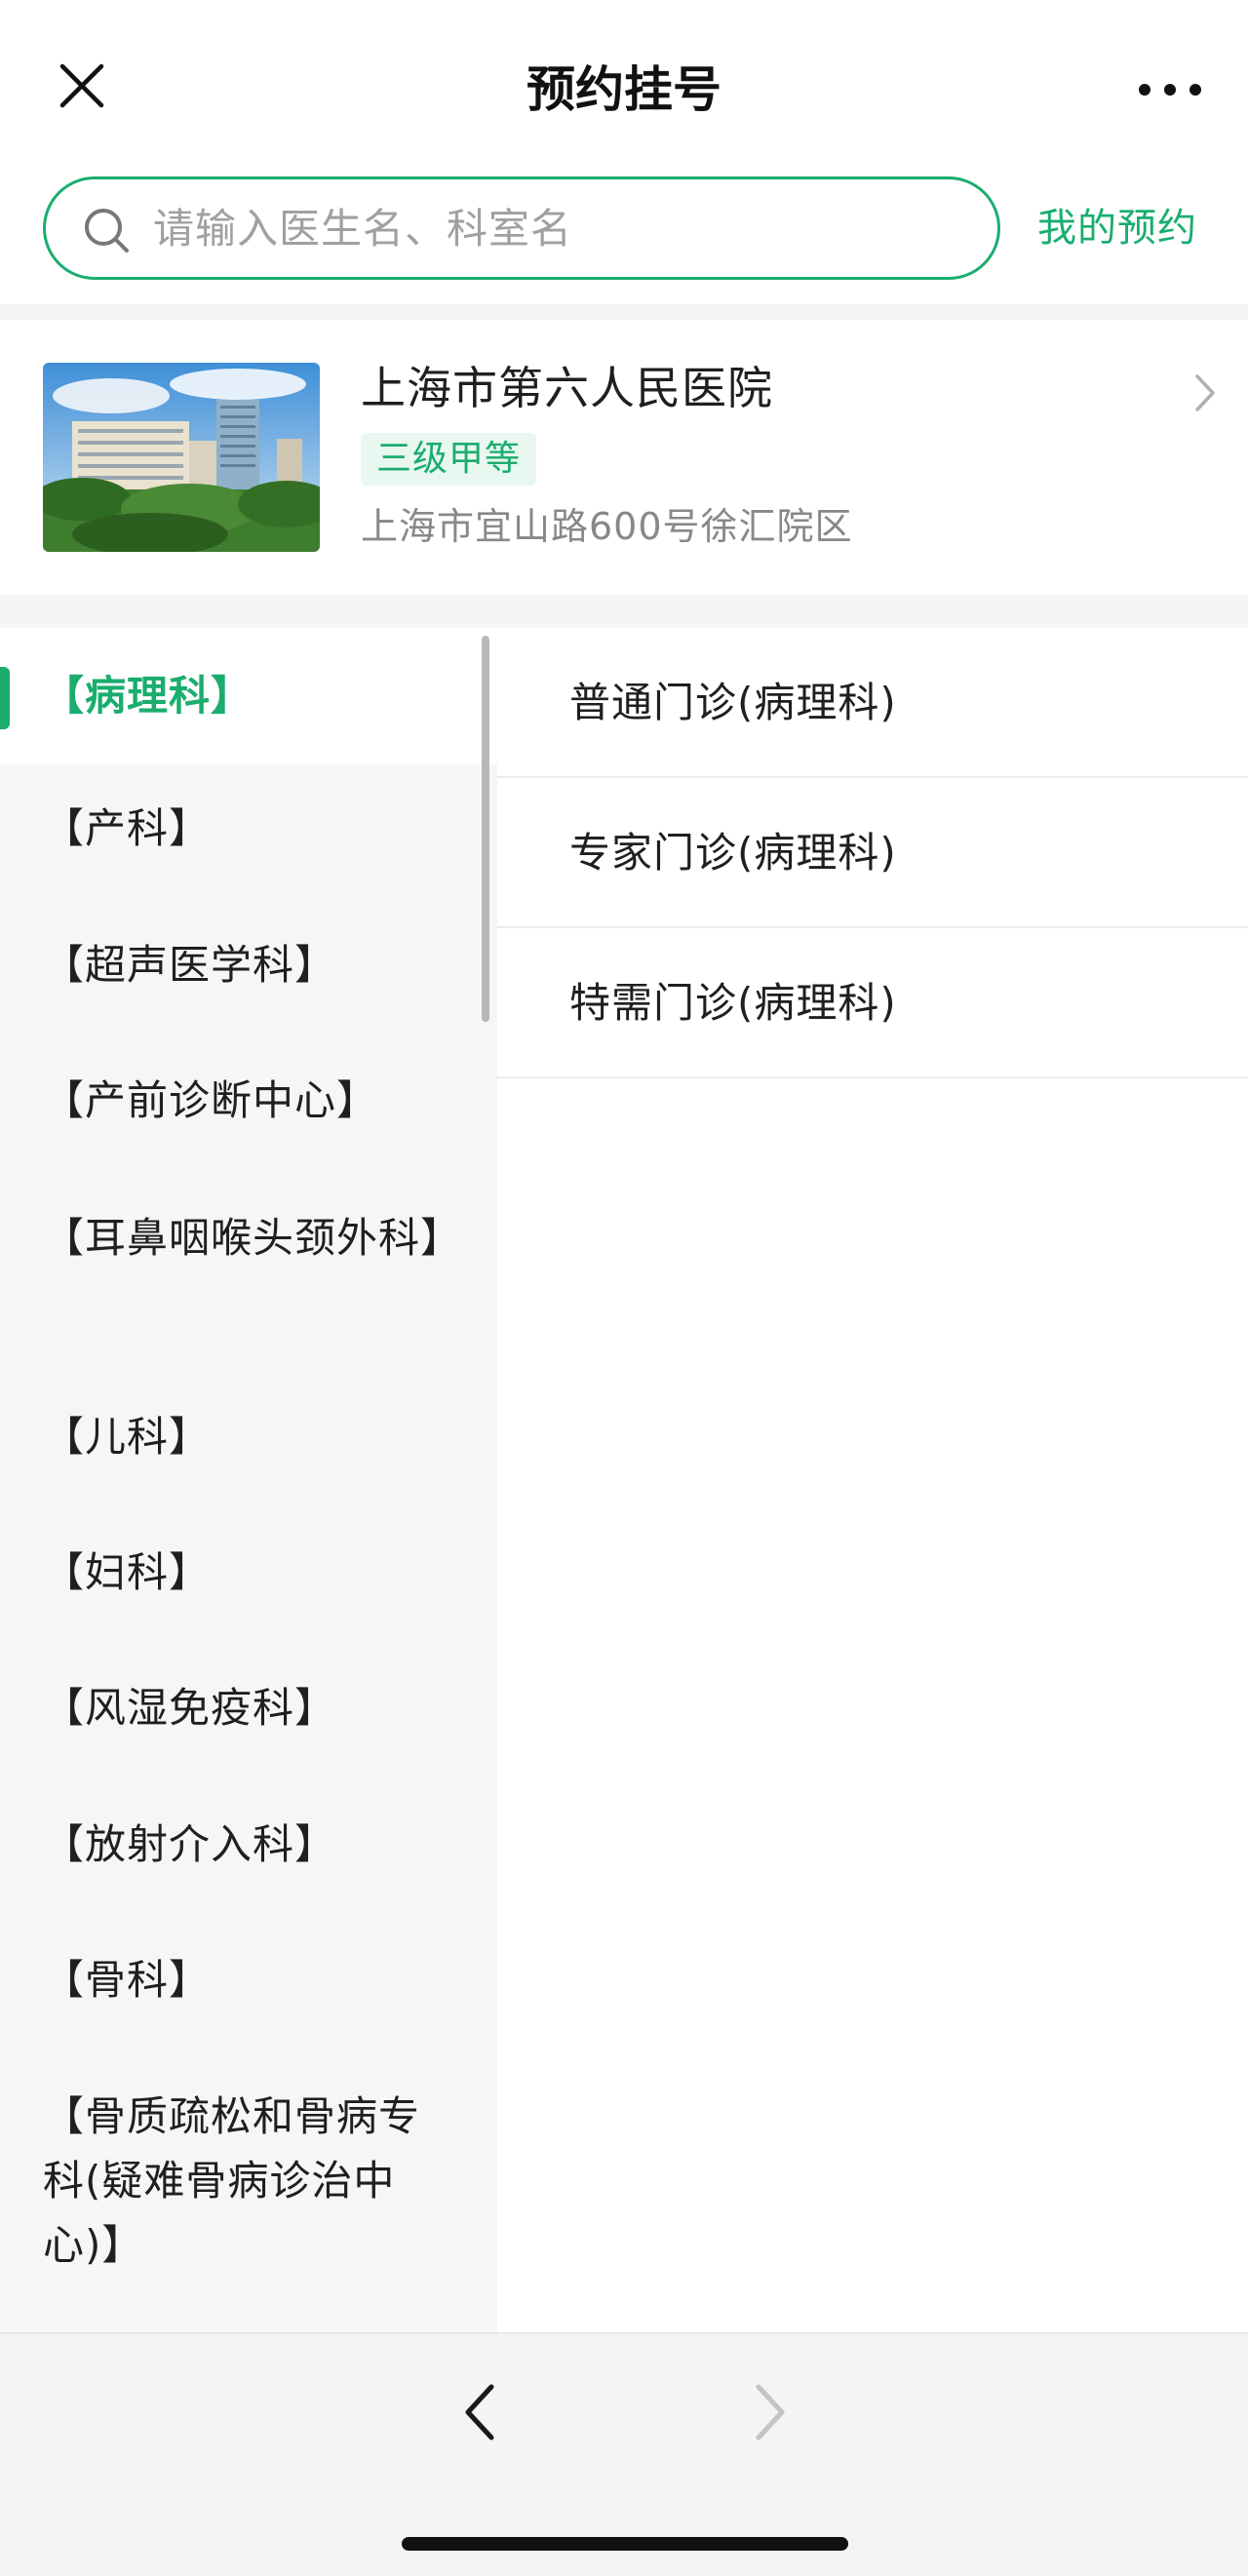 The image size is (1248, 2576). Describe the element at coordinates (127, 1437) in the screenshot. I see `department-label: 【儿科】` at that location.